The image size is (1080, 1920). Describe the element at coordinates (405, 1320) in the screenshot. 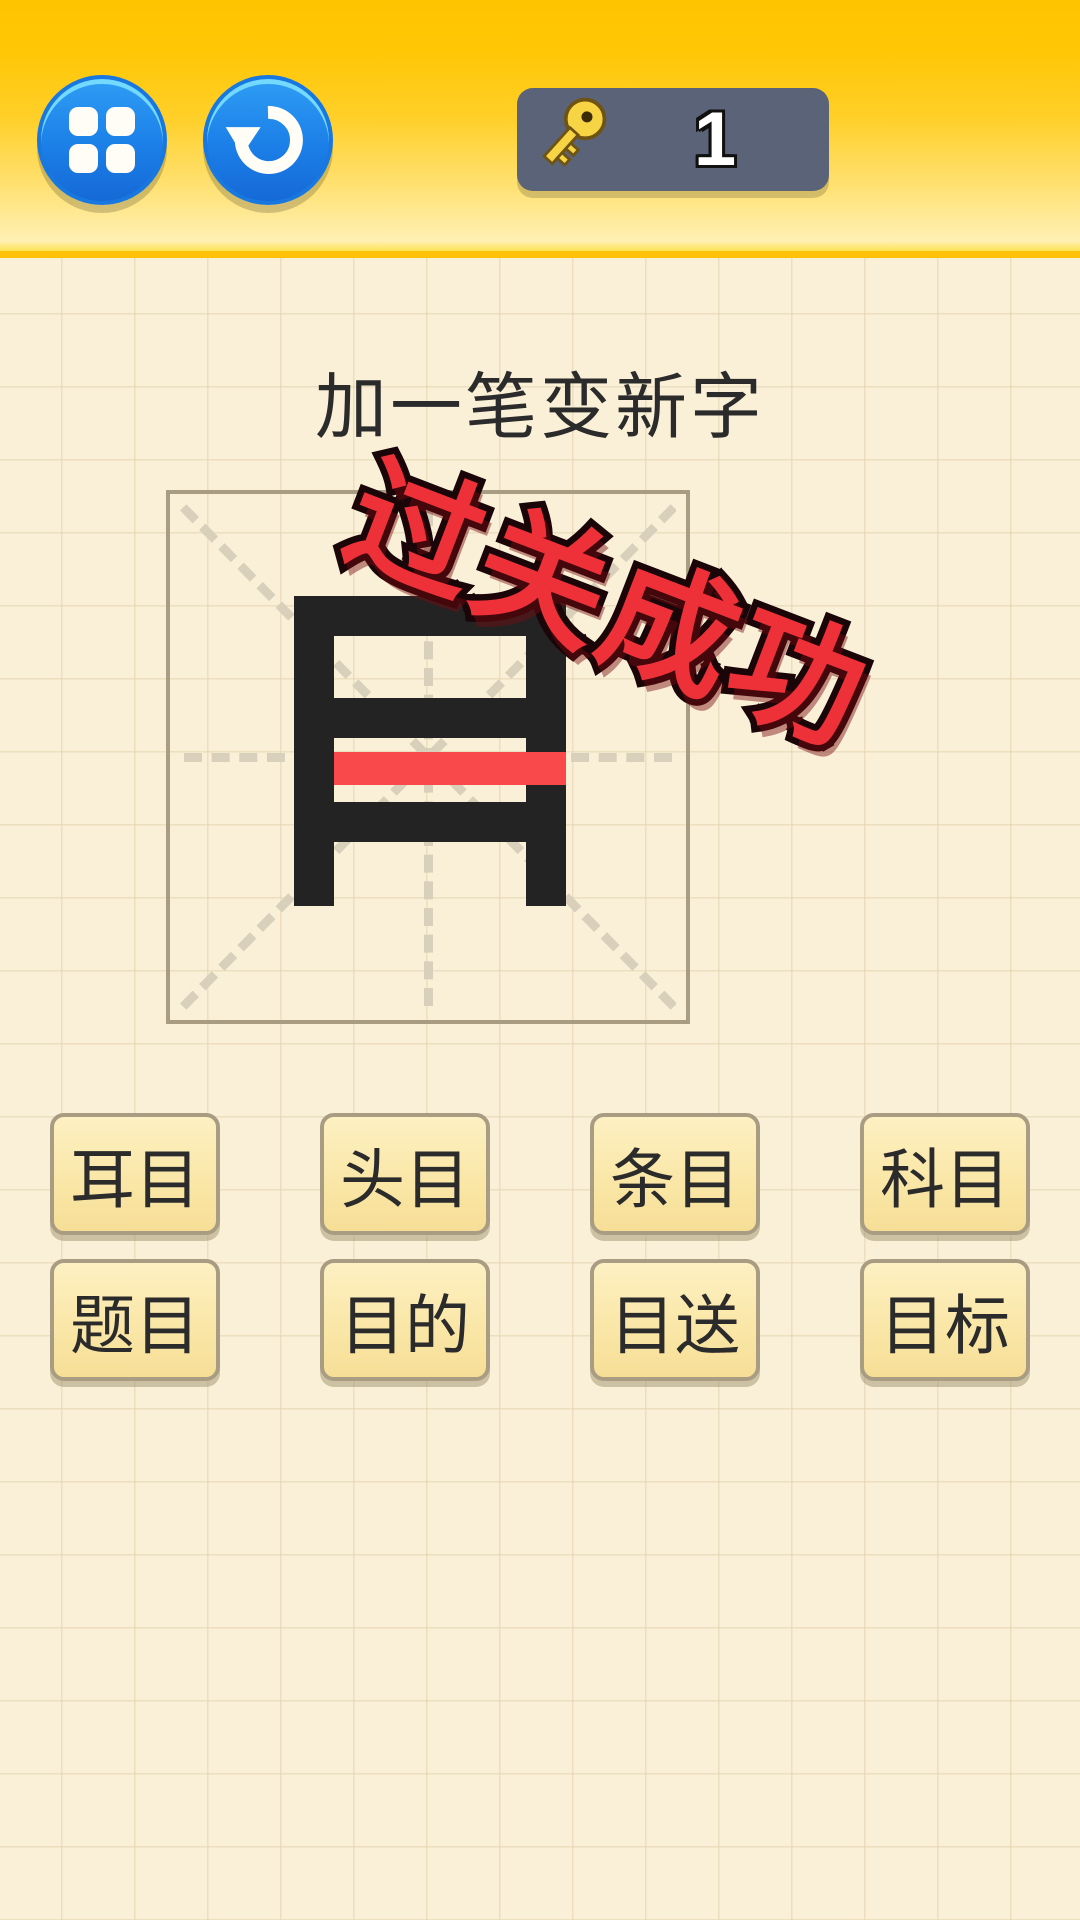

I see `answer-button: 目的` at that location.